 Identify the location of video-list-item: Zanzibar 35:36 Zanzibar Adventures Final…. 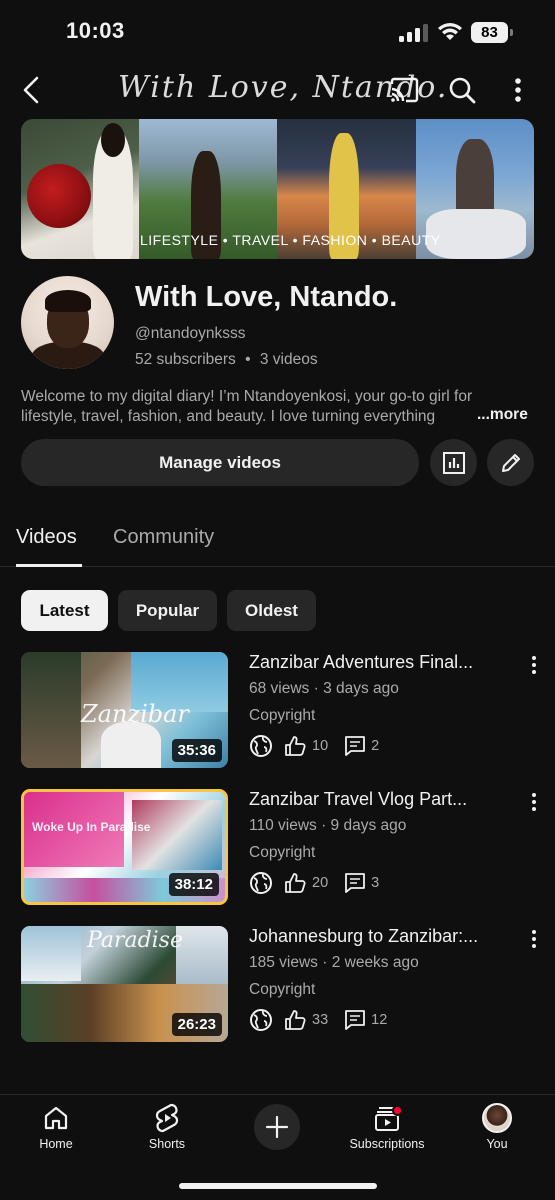
(277, 711).